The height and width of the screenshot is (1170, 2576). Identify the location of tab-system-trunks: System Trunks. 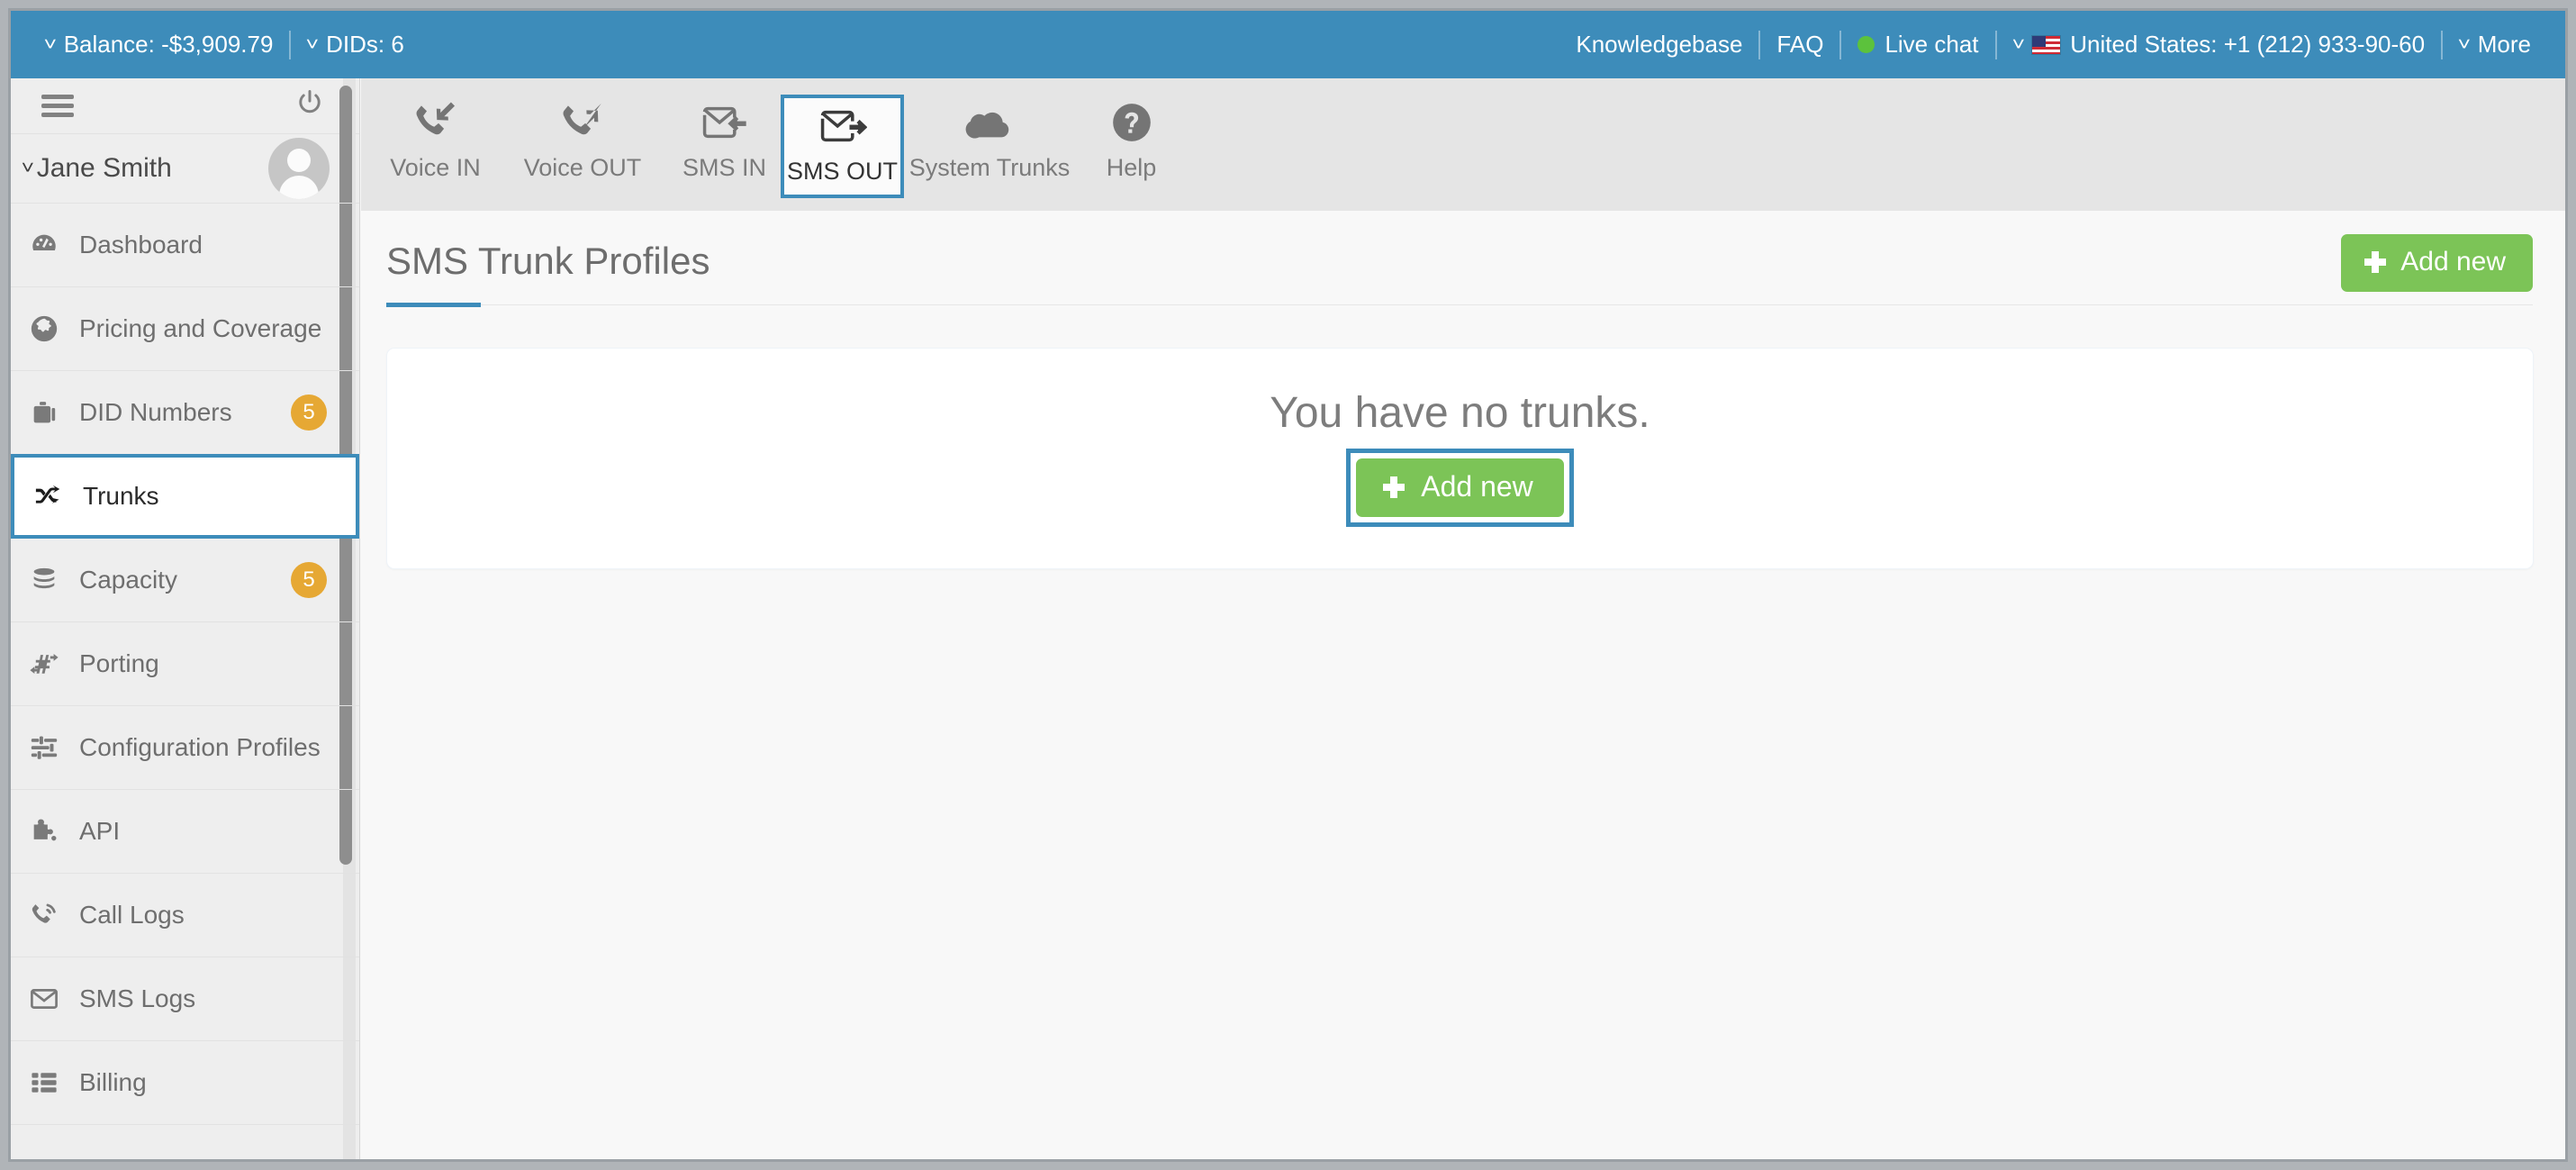
(989, 146).